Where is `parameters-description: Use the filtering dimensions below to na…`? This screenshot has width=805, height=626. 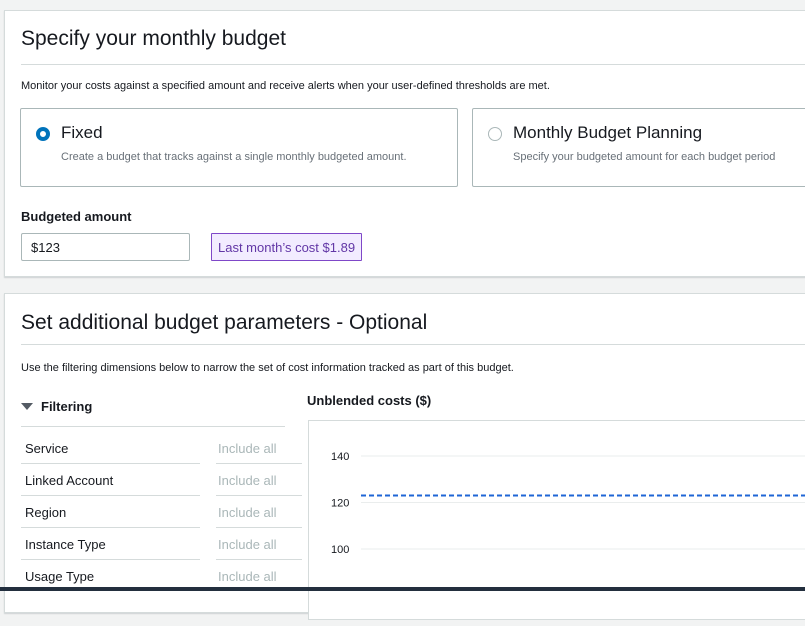 parameters-description: Use the filtering dimensions below to na… is located at coordinates (267, 368).